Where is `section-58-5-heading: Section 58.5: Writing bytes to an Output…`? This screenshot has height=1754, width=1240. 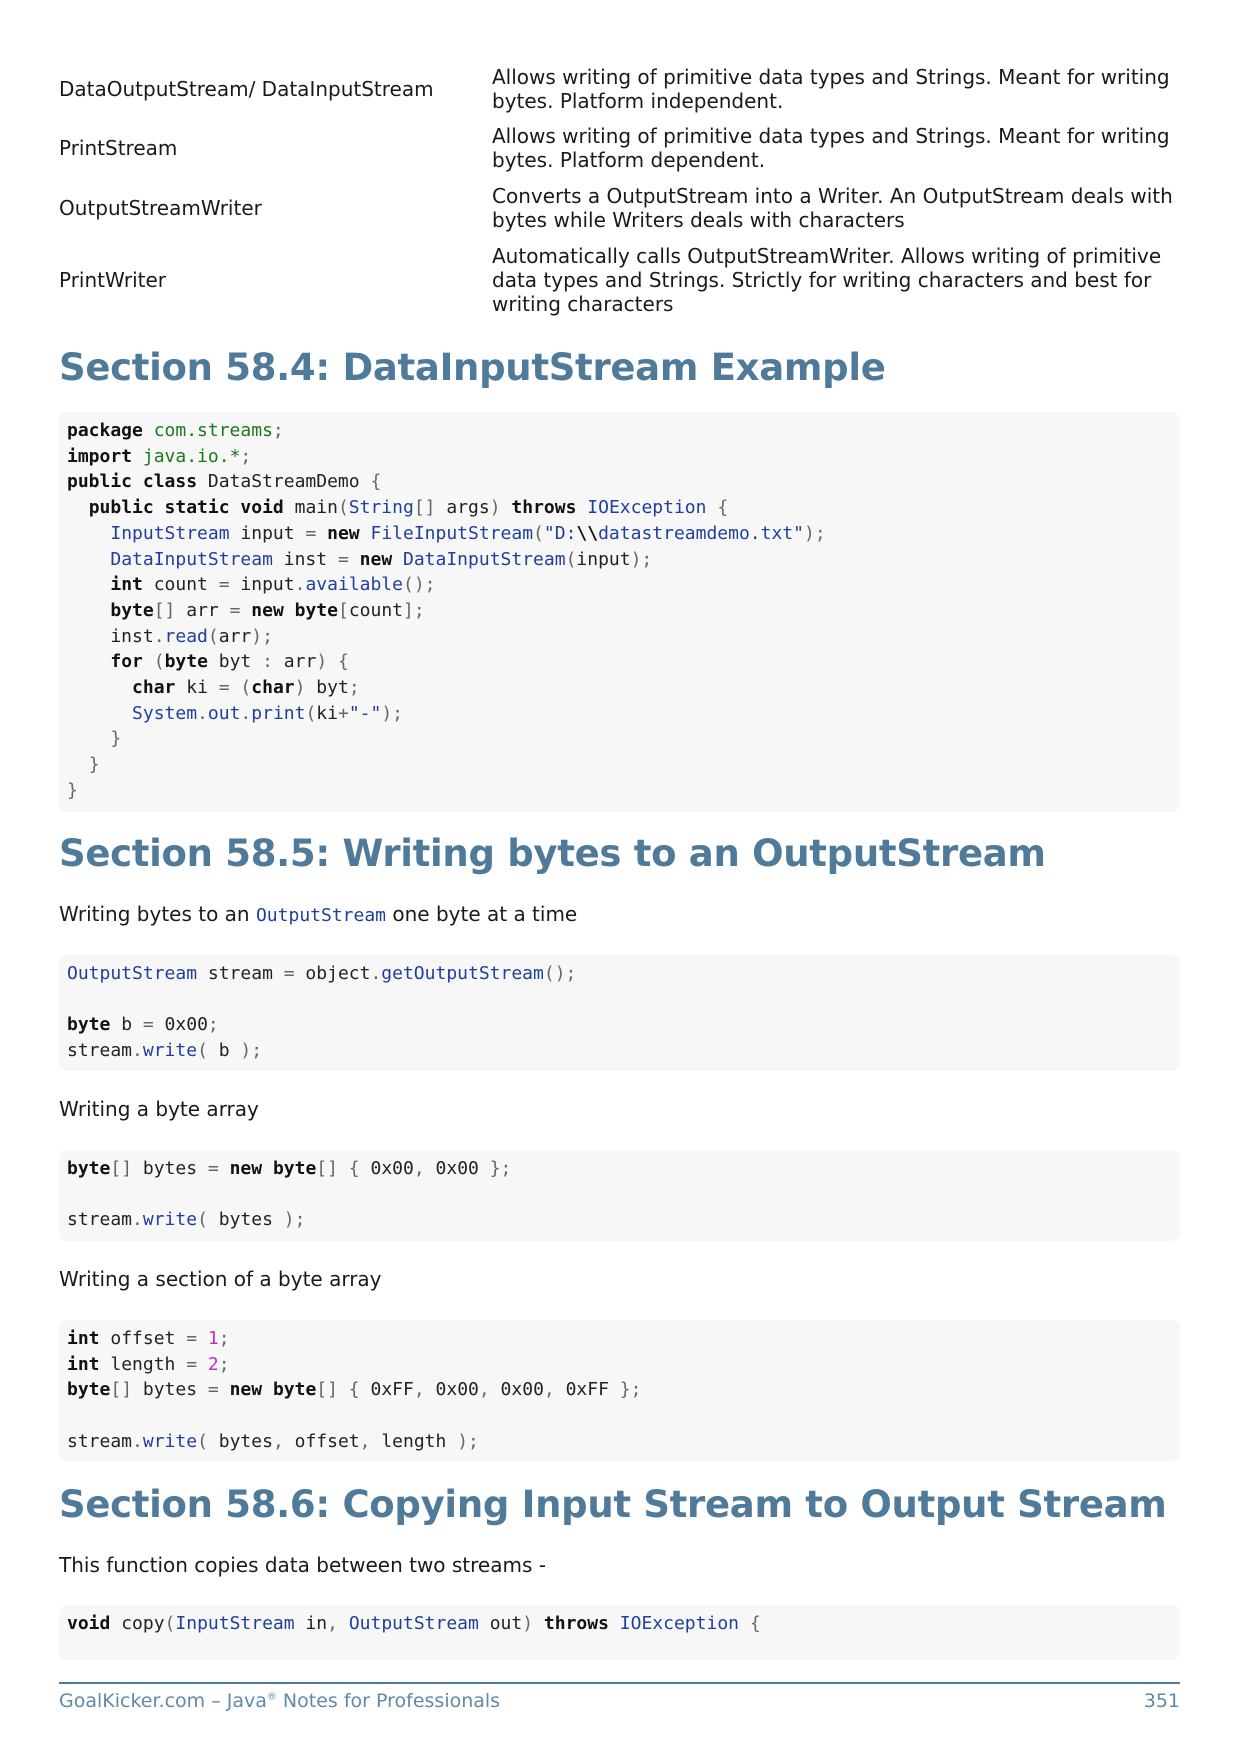 section-58-5-heading: Section 58.5: Writing bytes to an Output… is located at coordinates (552, 853).